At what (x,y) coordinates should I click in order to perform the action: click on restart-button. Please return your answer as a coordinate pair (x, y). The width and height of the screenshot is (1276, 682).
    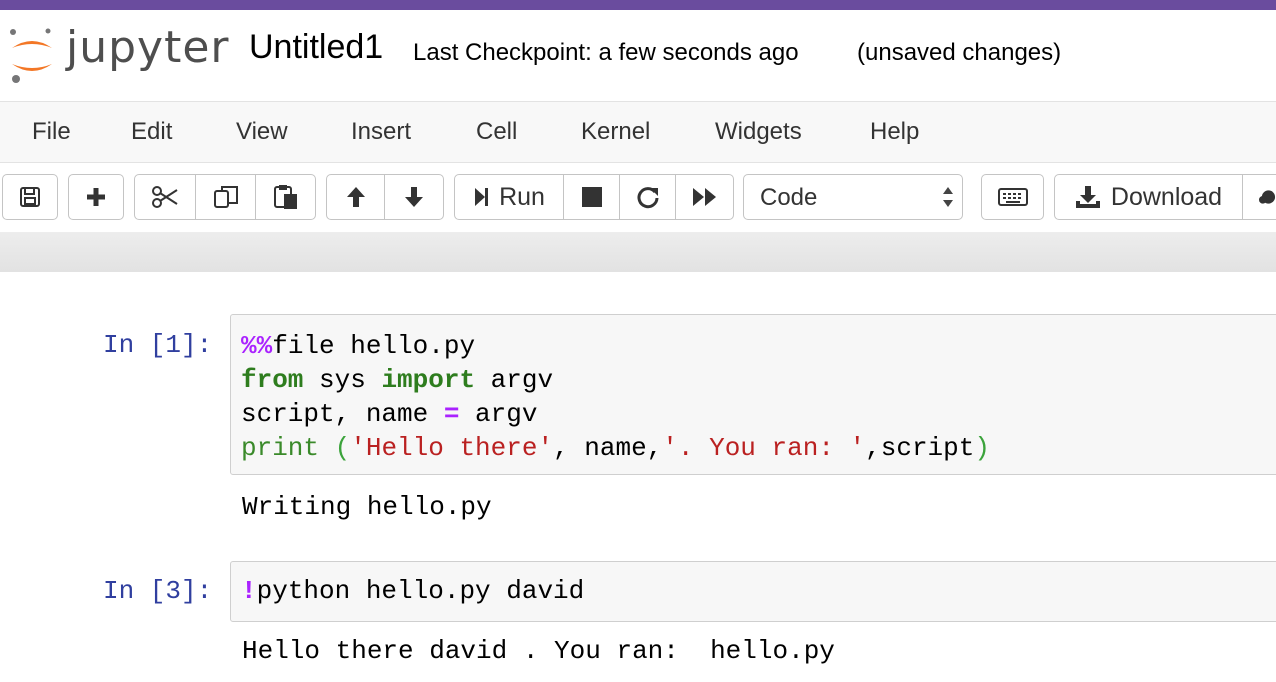
    Looking at the image, I should click on (647, 197).